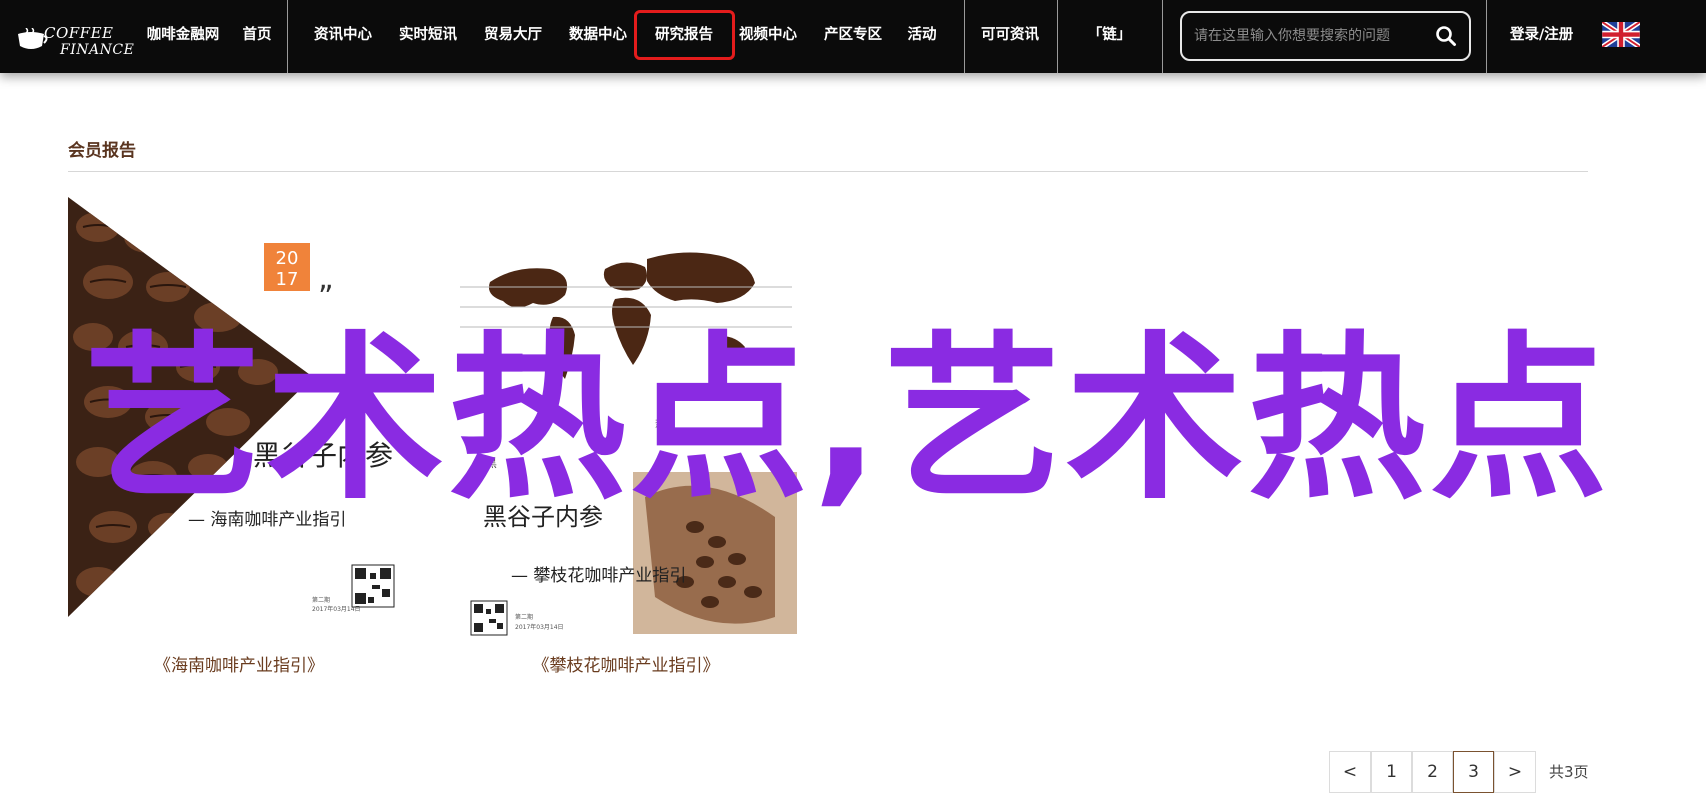 This screenshot has height=806, width=1706. What do you see at coordinates (1446, 36) in the screenshot?
I see `search-icon` at bounding box center [1446, 36].